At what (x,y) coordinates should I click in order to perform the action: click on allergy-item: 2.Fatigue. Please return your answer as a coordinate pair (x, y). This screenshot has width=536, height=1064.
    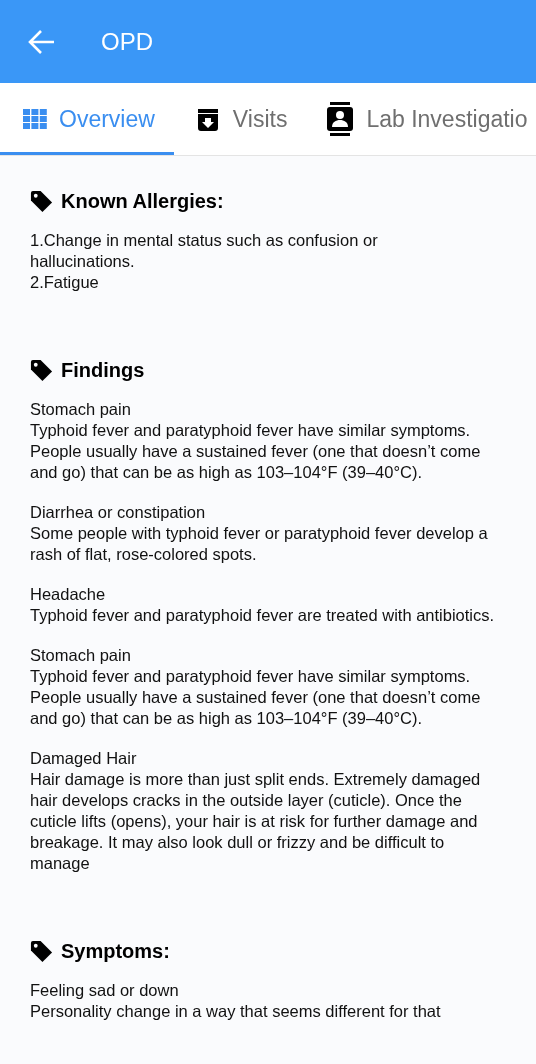
    Looking at the image, I should click on (65, 282).